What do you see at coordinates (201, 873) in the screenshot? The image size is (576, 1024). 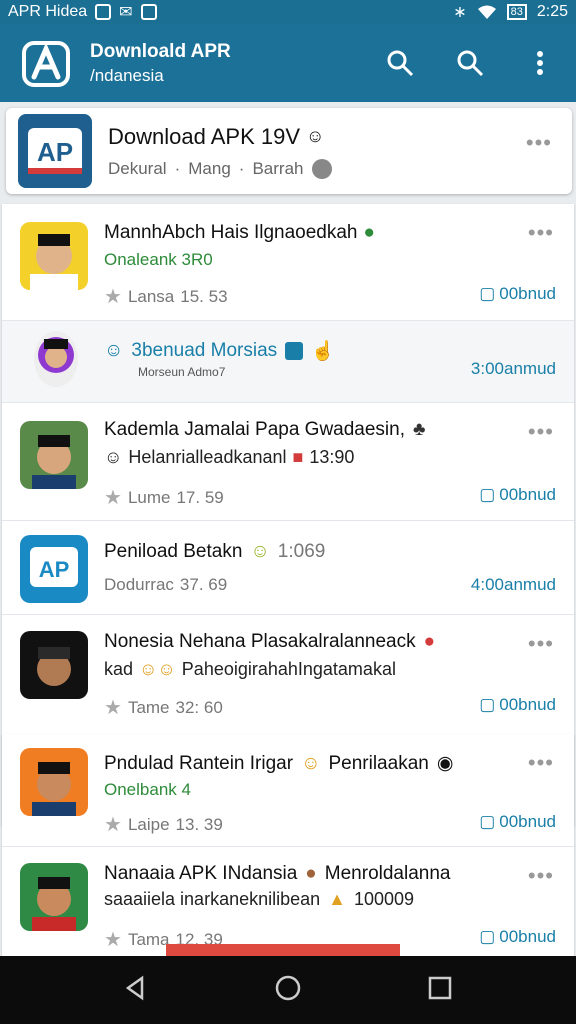 I see `list-item-title: Nanaaia APK INdansia` at bounding box center [201, 873].